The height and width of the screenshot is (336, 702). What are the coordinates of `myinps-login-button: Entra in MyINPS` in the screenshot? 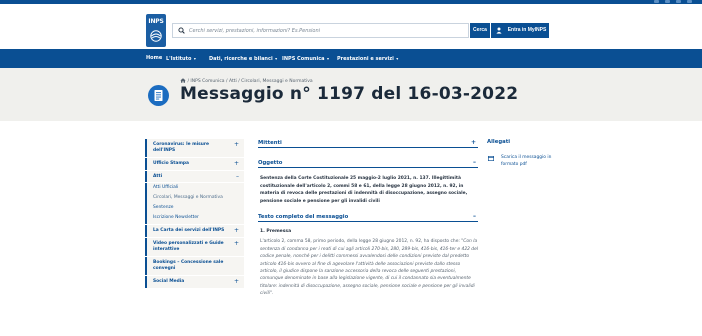 It's located at (520, 30).